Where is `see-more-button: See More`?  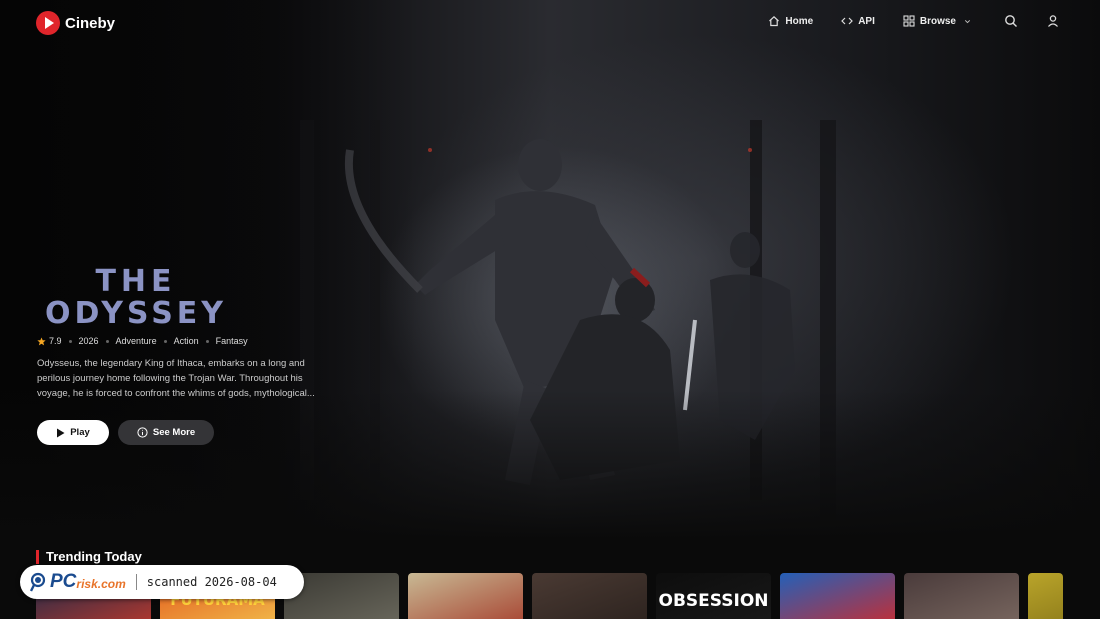 see-more-button: See More is located at coordinates (166, 432).